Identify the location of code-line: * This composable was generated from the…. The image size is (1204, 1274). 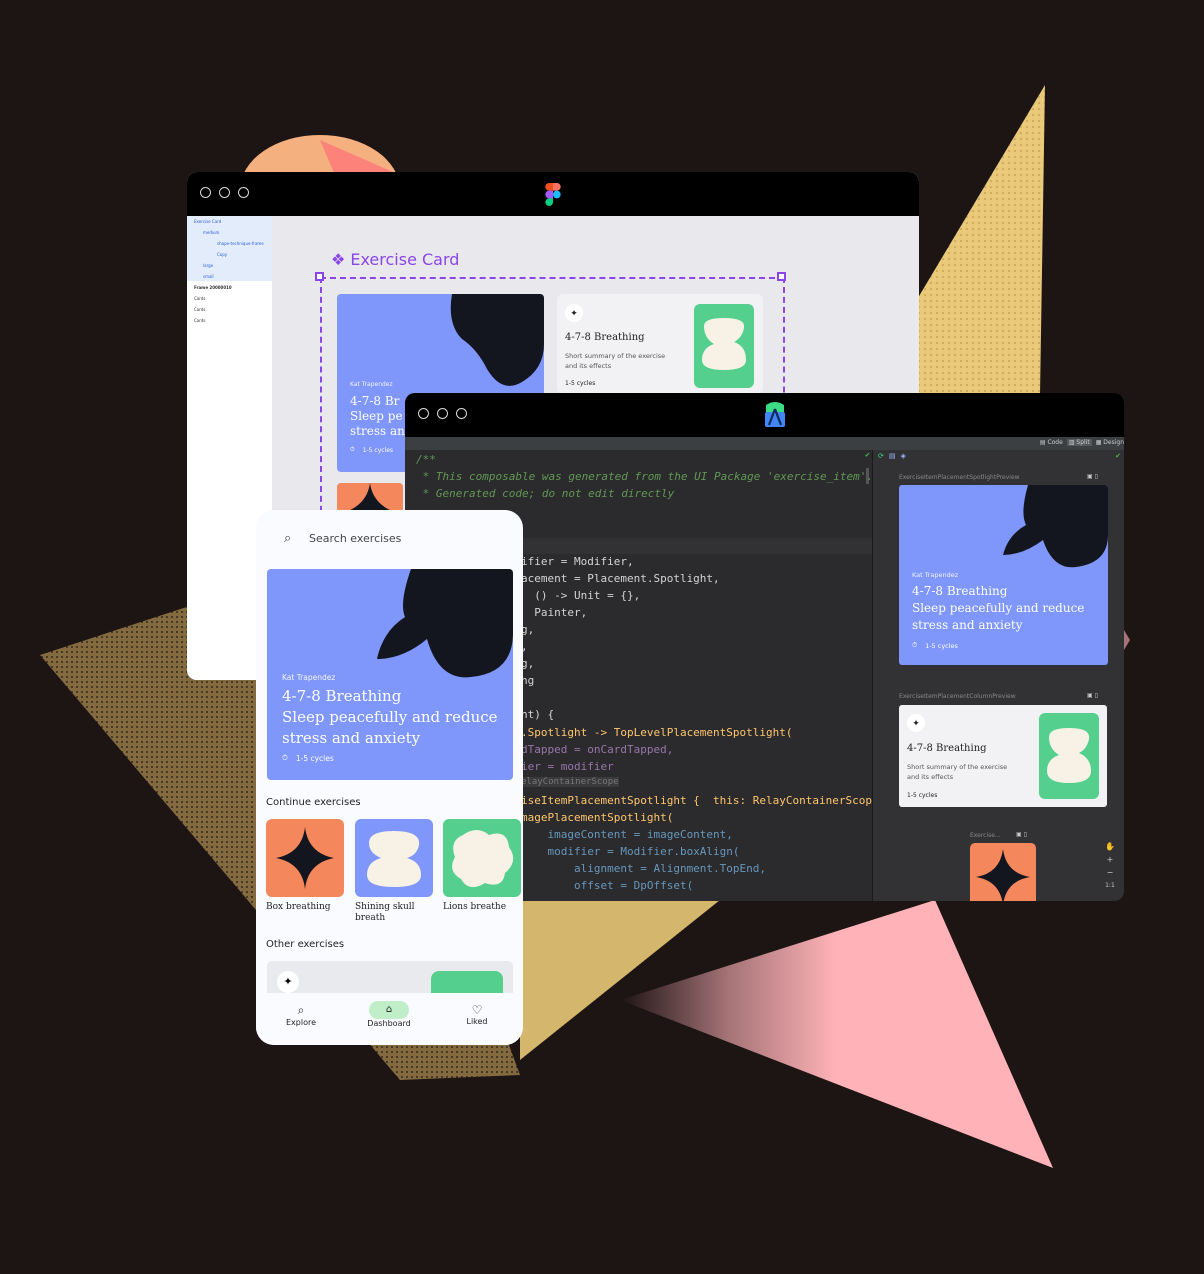
(644, 476).